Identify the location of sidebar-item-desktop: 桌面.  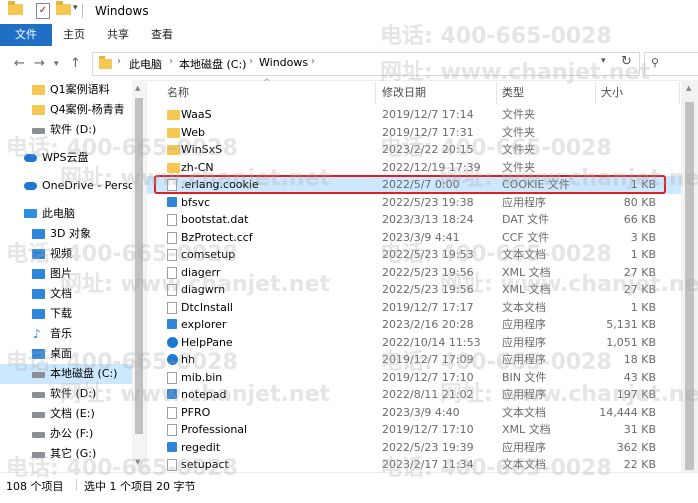
(66, 354).